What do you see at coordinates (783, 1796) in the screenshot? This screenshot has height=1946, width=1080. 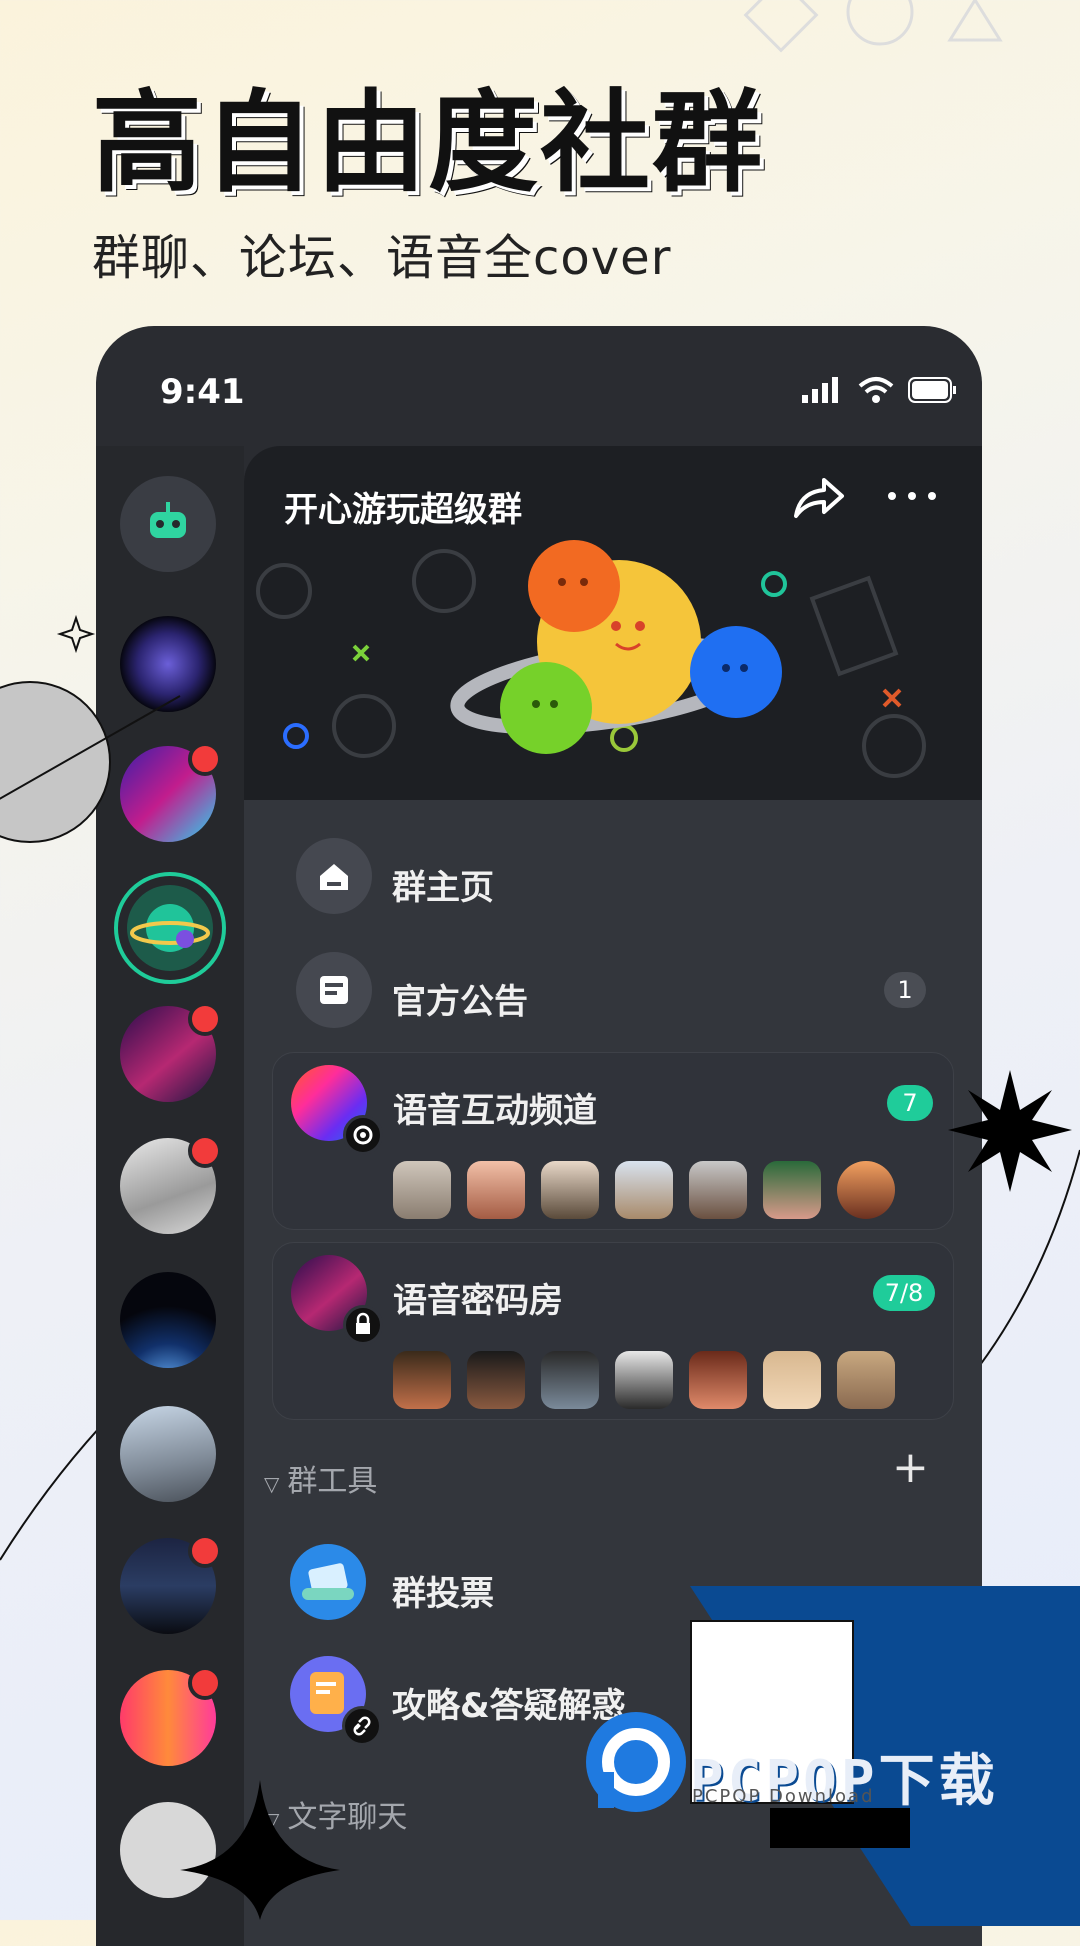 I see `watermark-sub: PCPOP Download` at bounding box center [783, 1796].